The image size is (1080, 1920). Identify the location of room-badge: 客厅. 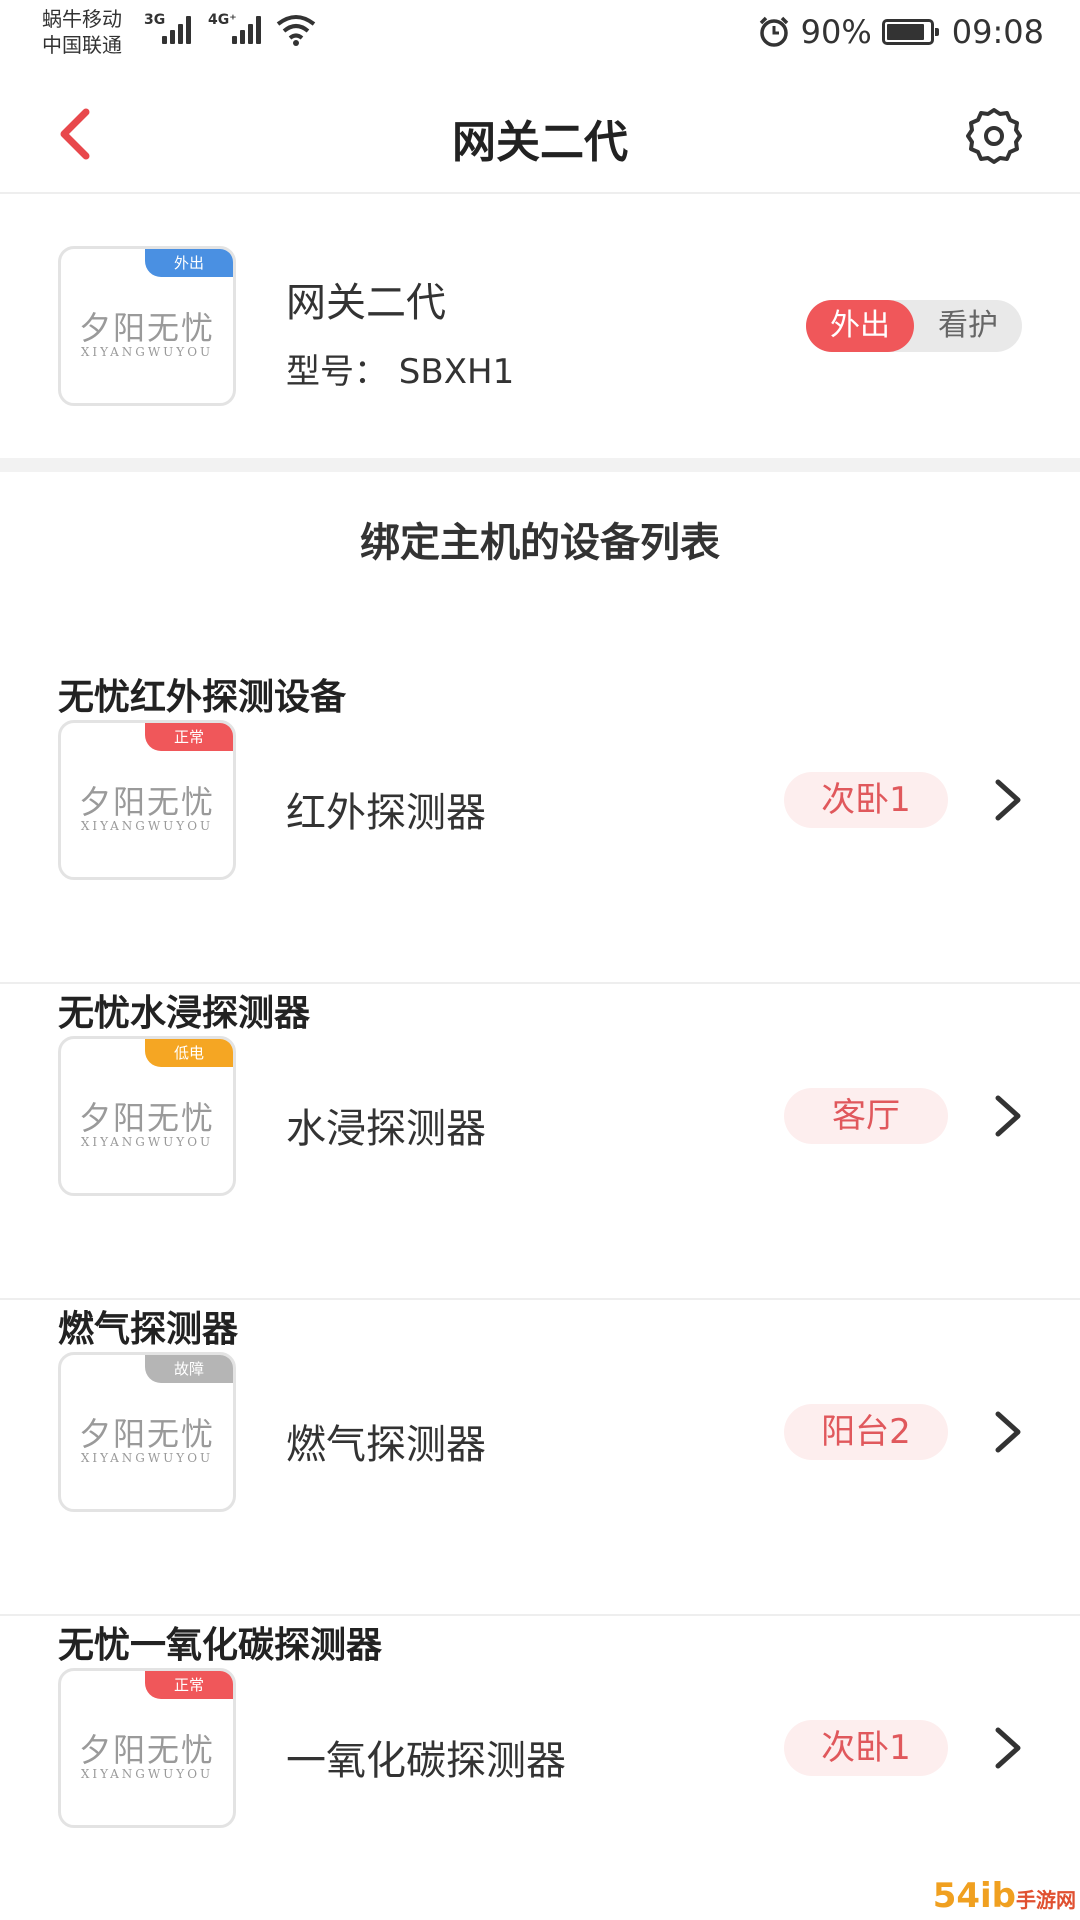
(866, 1116).